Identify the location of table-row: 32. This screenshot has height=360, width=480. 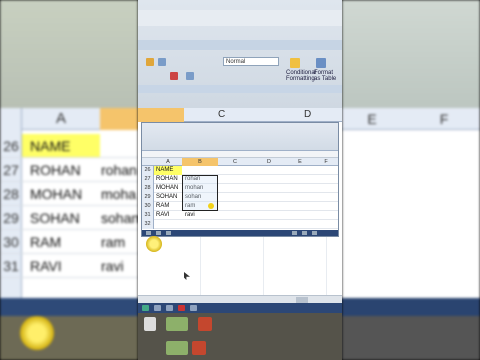
(240, 224).